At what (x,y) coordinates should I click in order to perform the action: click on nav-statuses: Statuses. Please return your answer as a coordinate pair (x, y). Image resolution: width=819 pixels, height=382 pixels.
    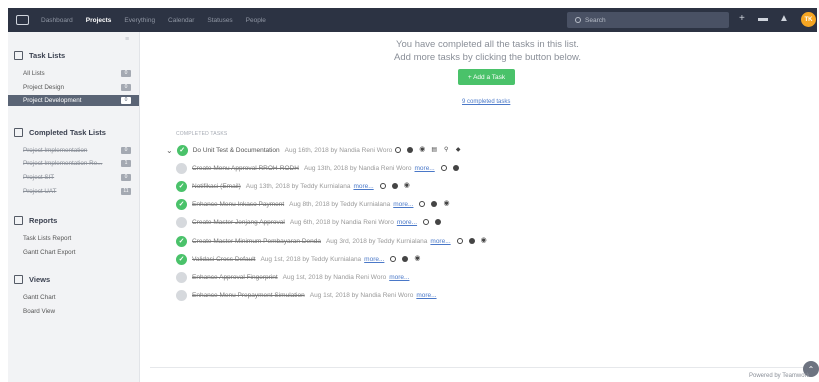
    Looking at the image, I should click on (219, 20).